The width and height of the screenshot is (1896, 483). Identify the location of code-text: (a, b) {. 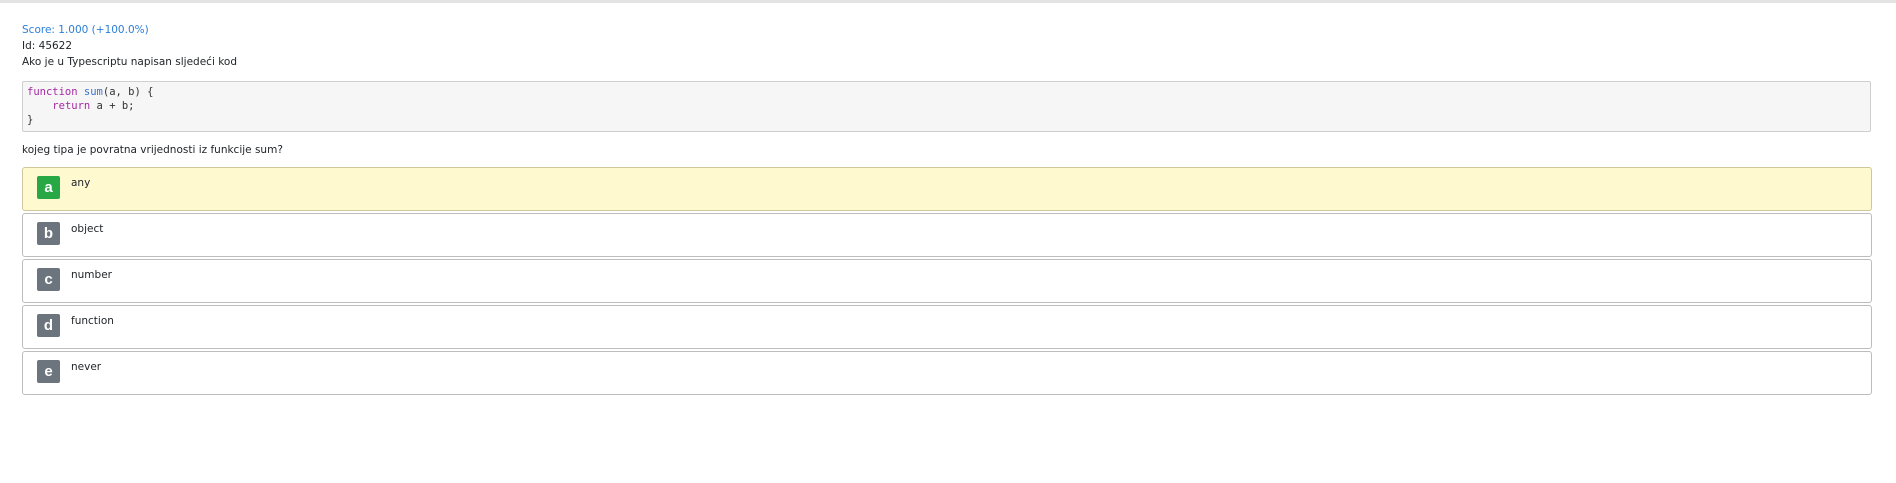
(128, 92).